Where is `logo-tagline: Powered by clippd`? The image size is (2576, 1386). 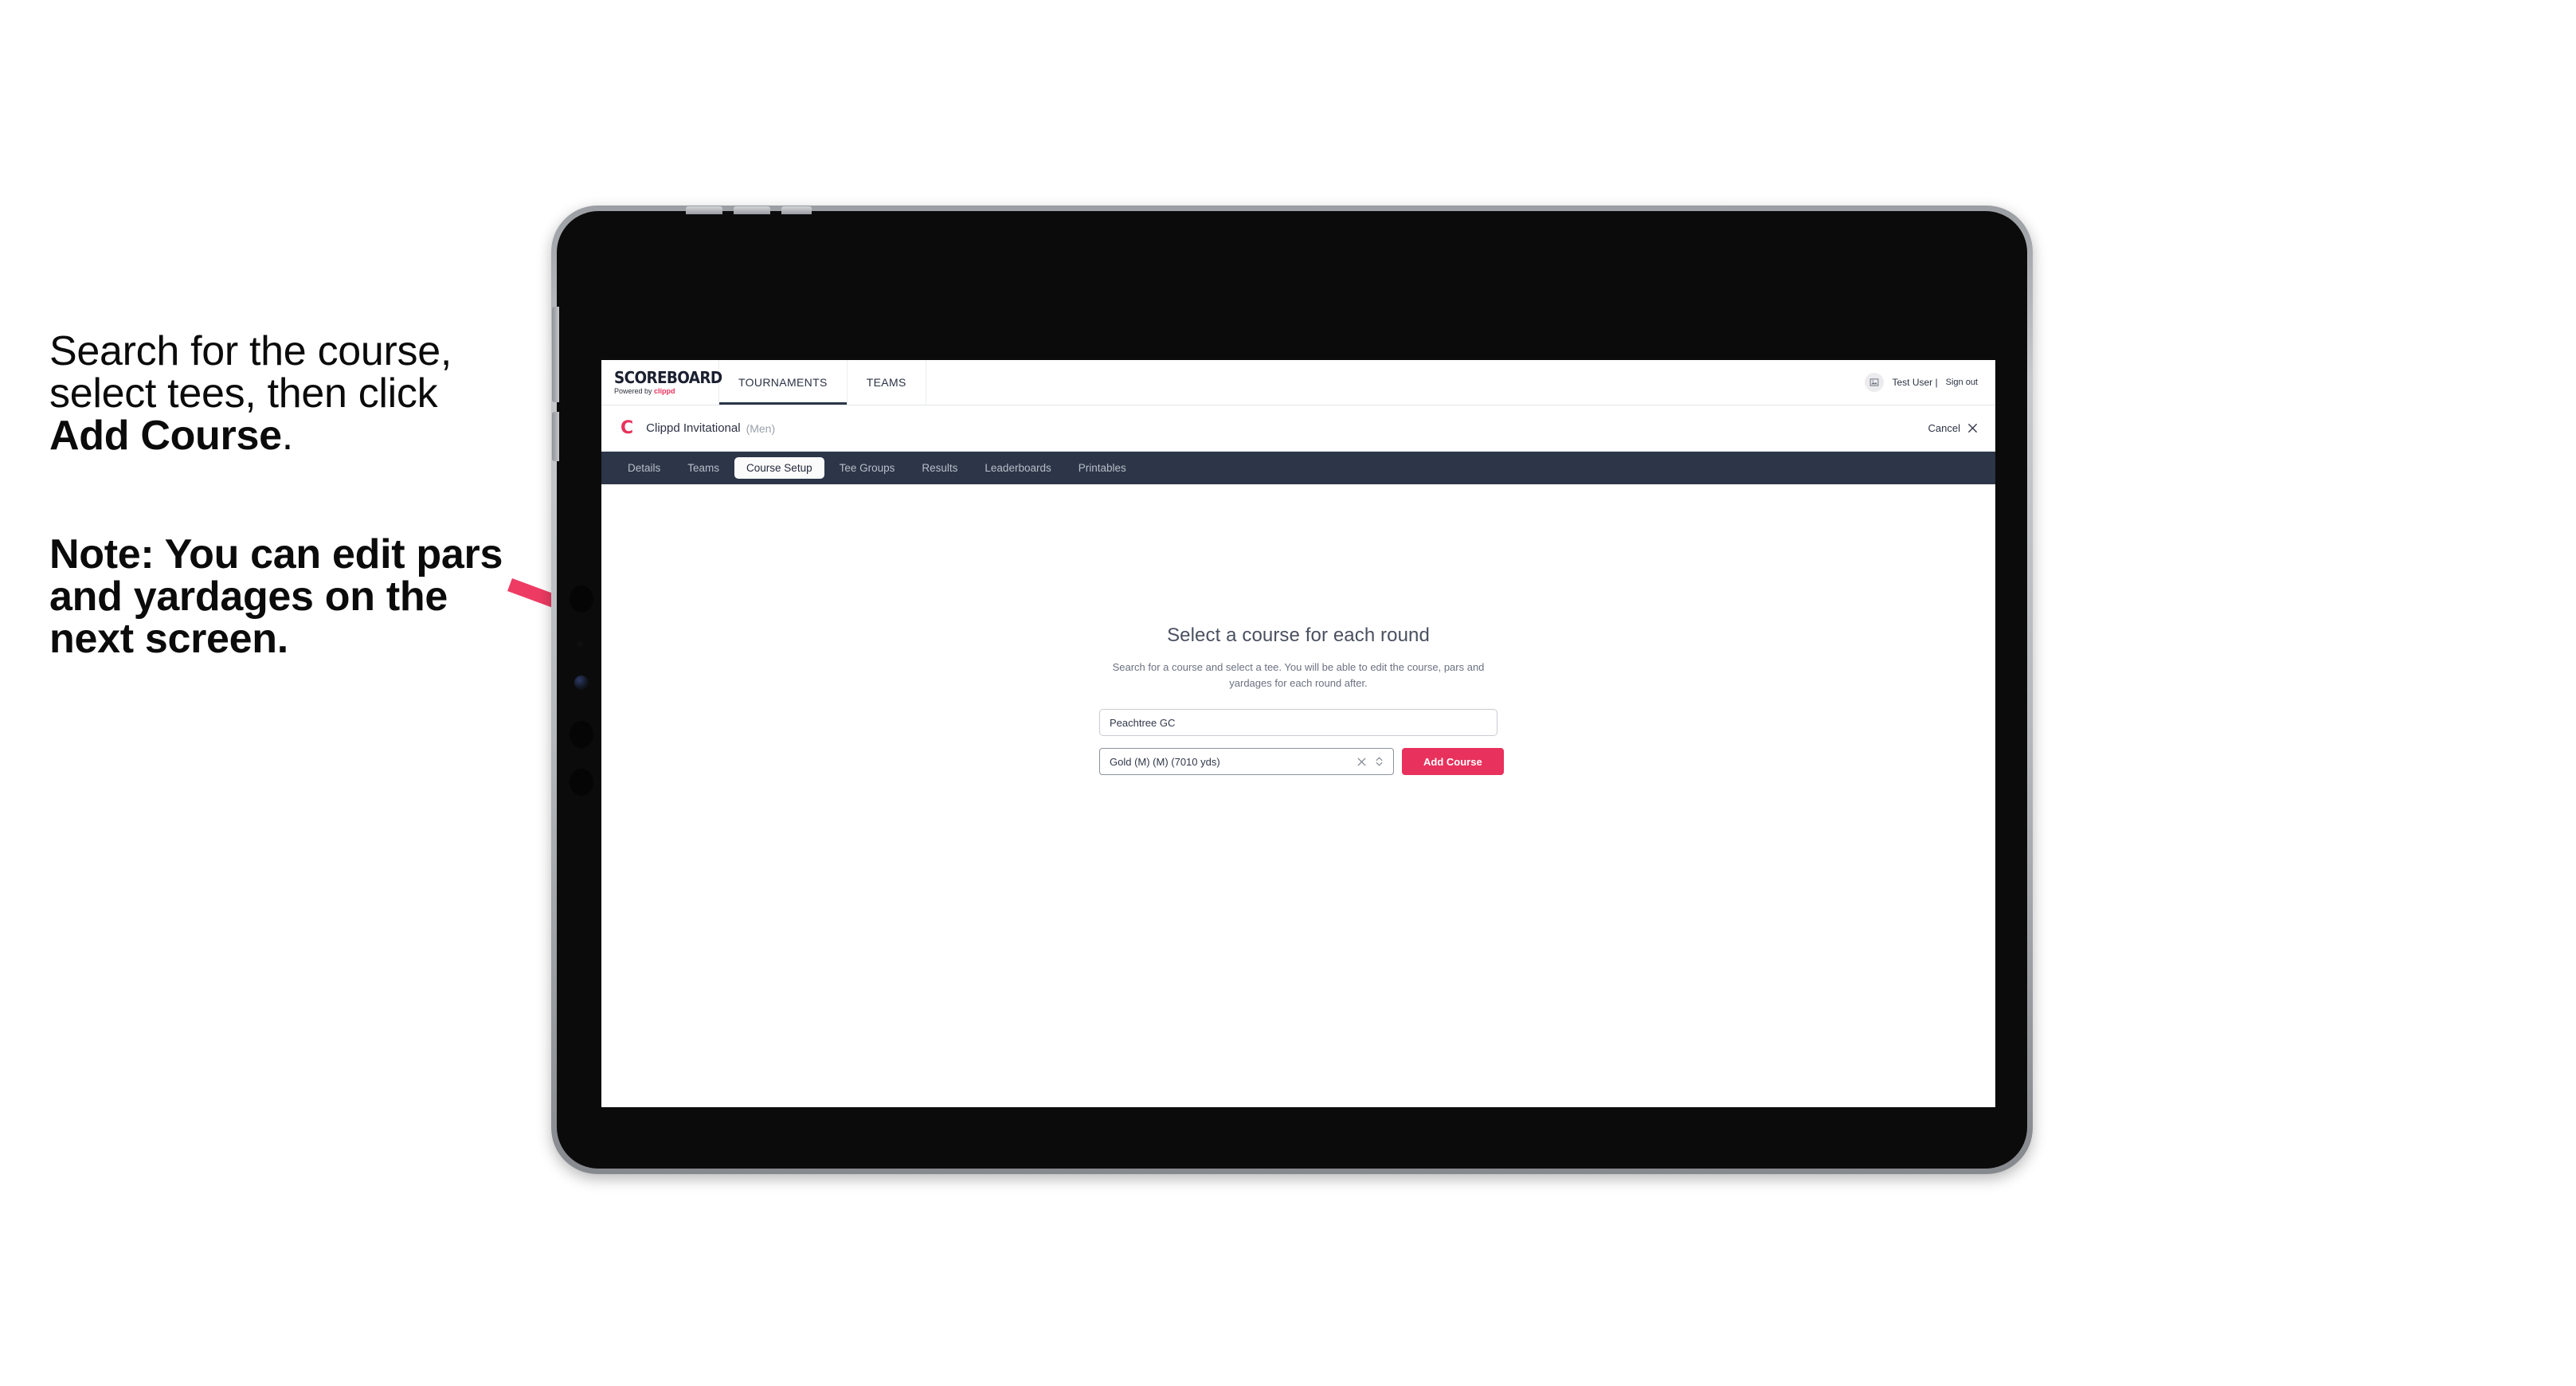 logo-tagline: Powered by clippd is located at coordinates (666, 391).